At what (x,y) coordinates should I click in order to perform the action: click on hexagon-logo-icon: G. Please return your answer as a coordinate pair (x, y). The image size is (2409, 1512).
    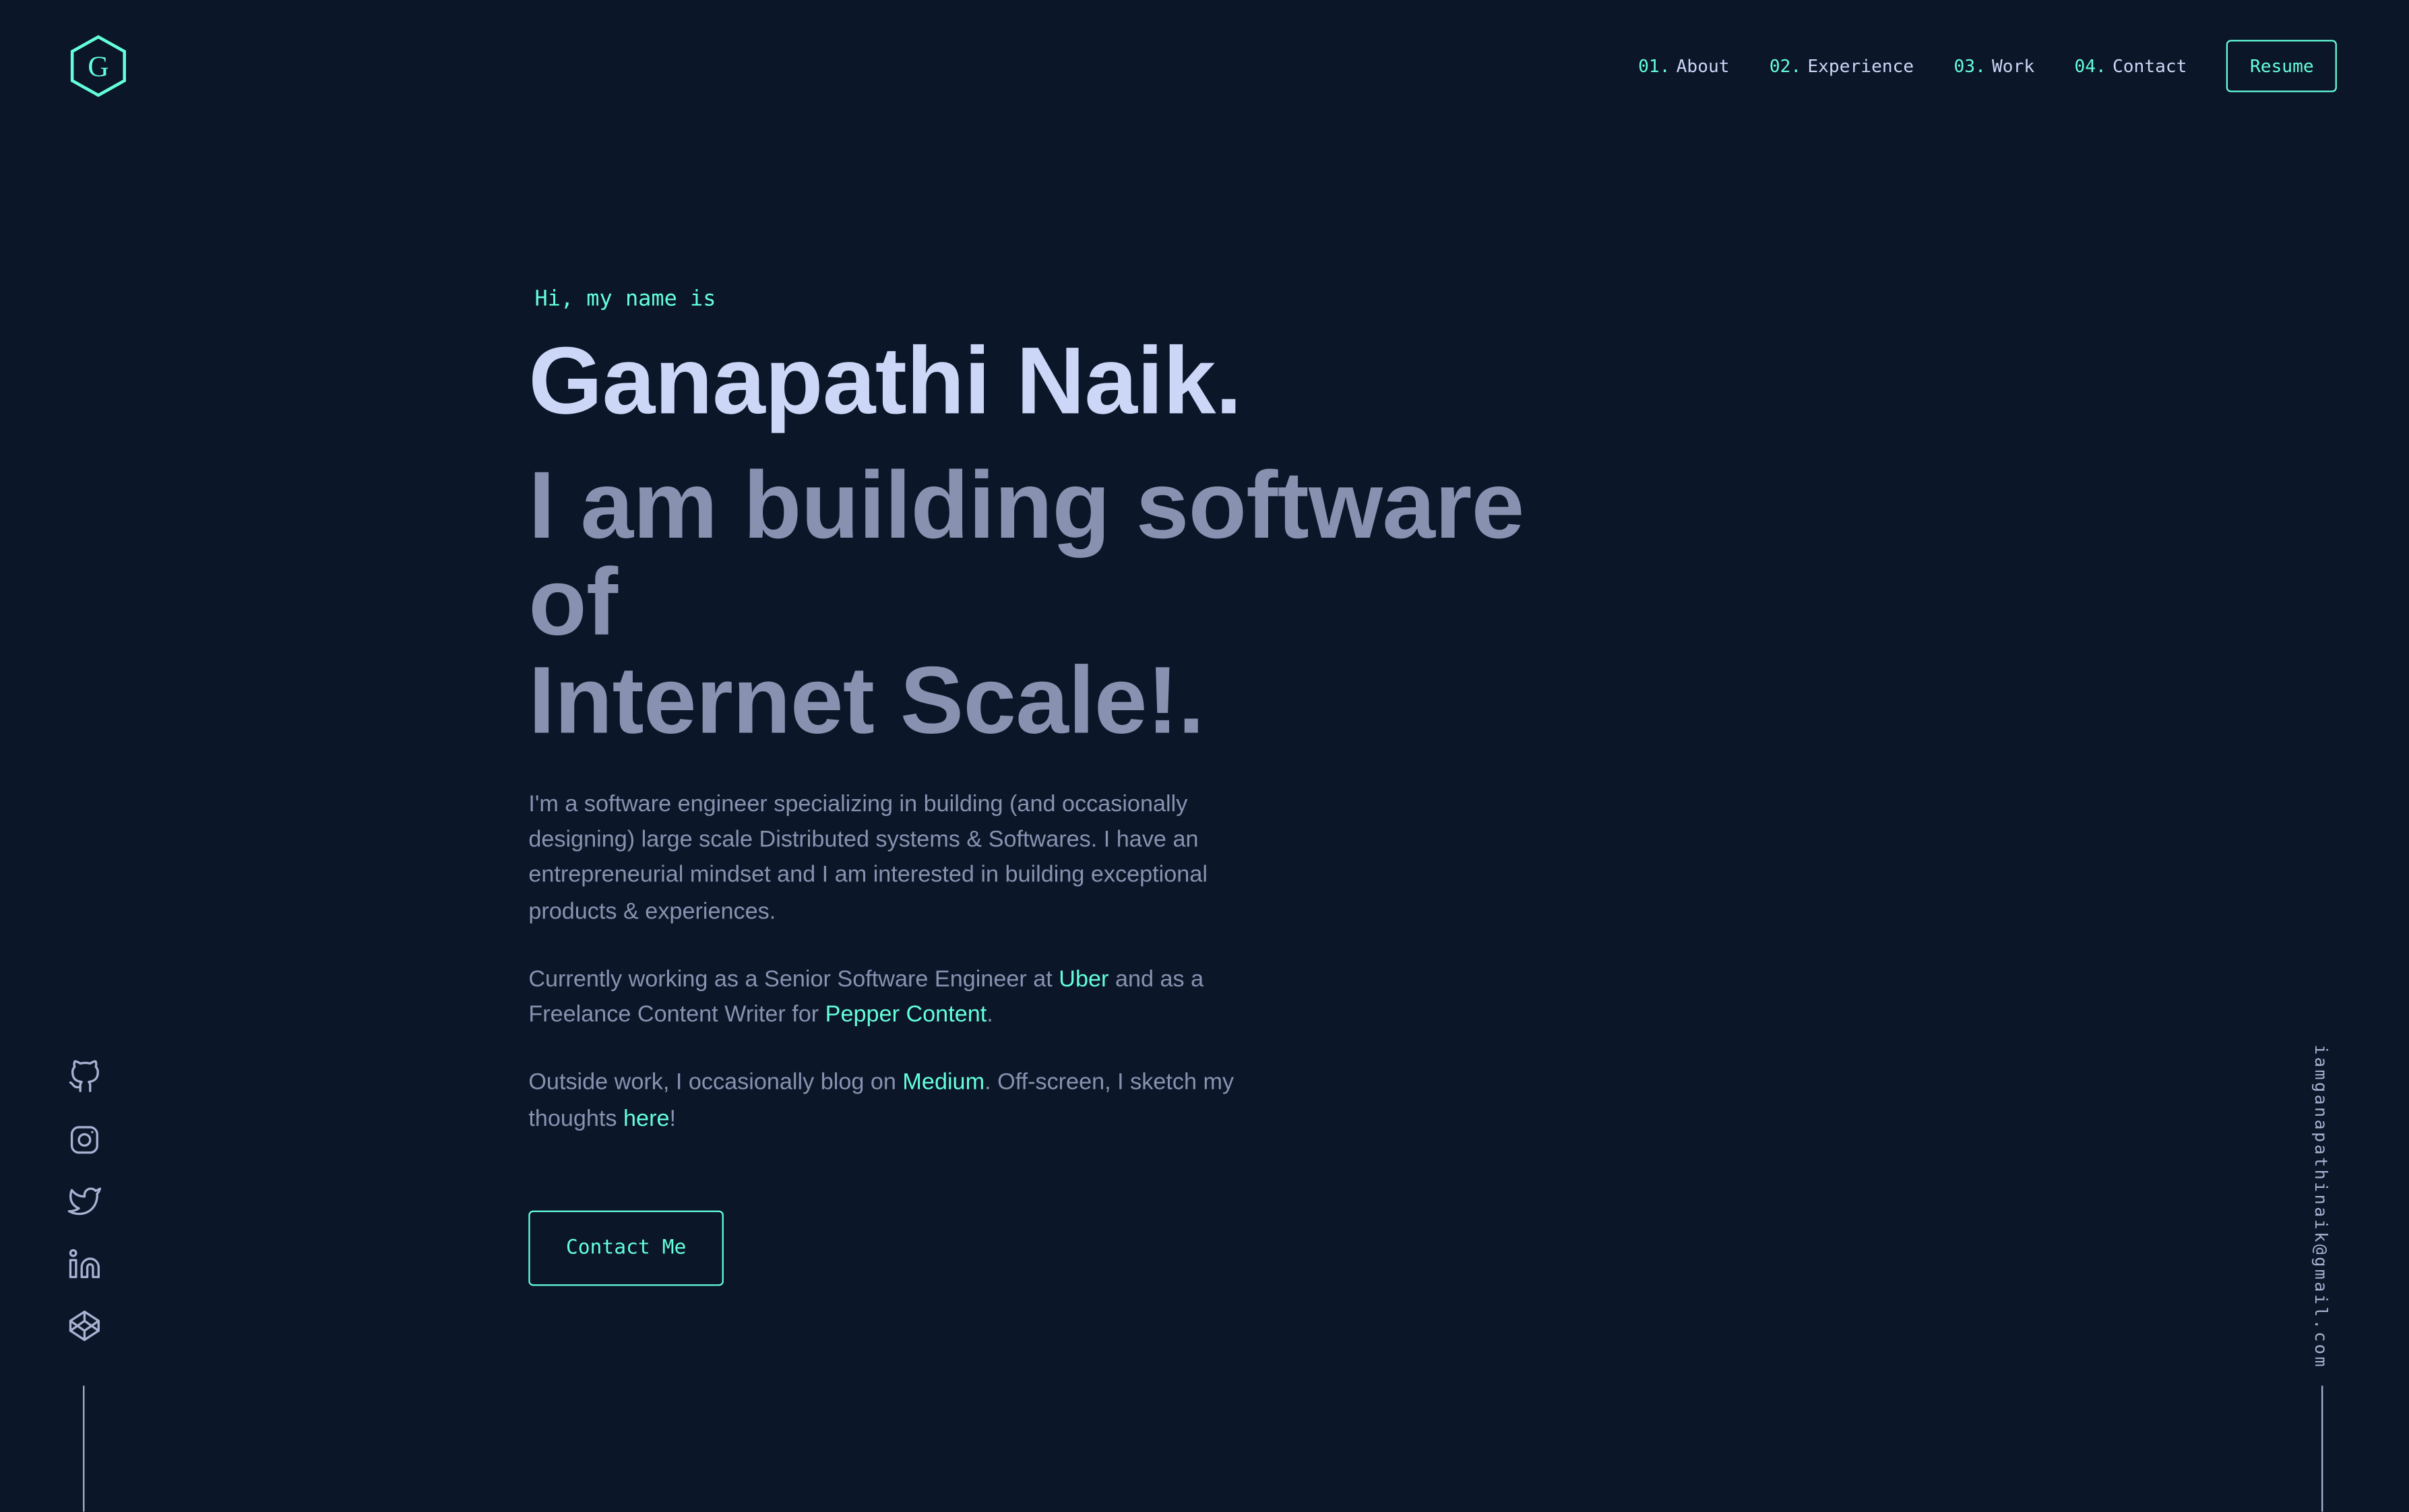
    Looking at the image, I should click on (98, 66).